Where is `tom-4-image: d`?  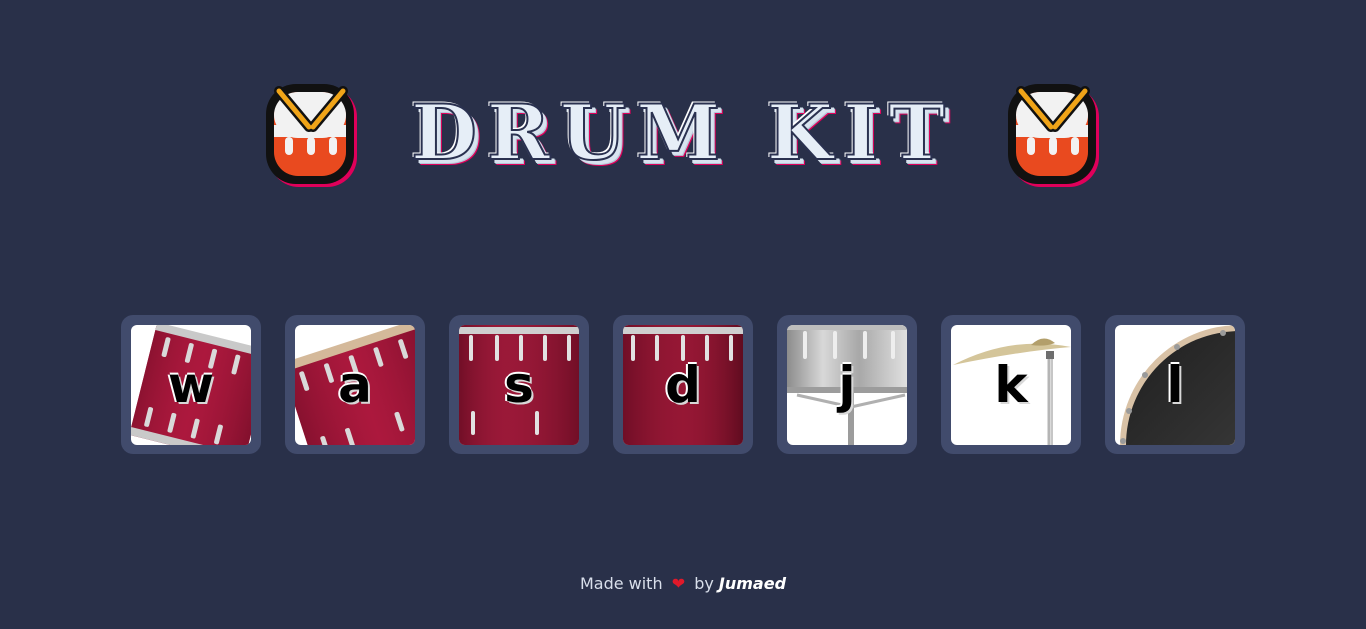
tom-4-image: d is located at coordinates (683, 385).